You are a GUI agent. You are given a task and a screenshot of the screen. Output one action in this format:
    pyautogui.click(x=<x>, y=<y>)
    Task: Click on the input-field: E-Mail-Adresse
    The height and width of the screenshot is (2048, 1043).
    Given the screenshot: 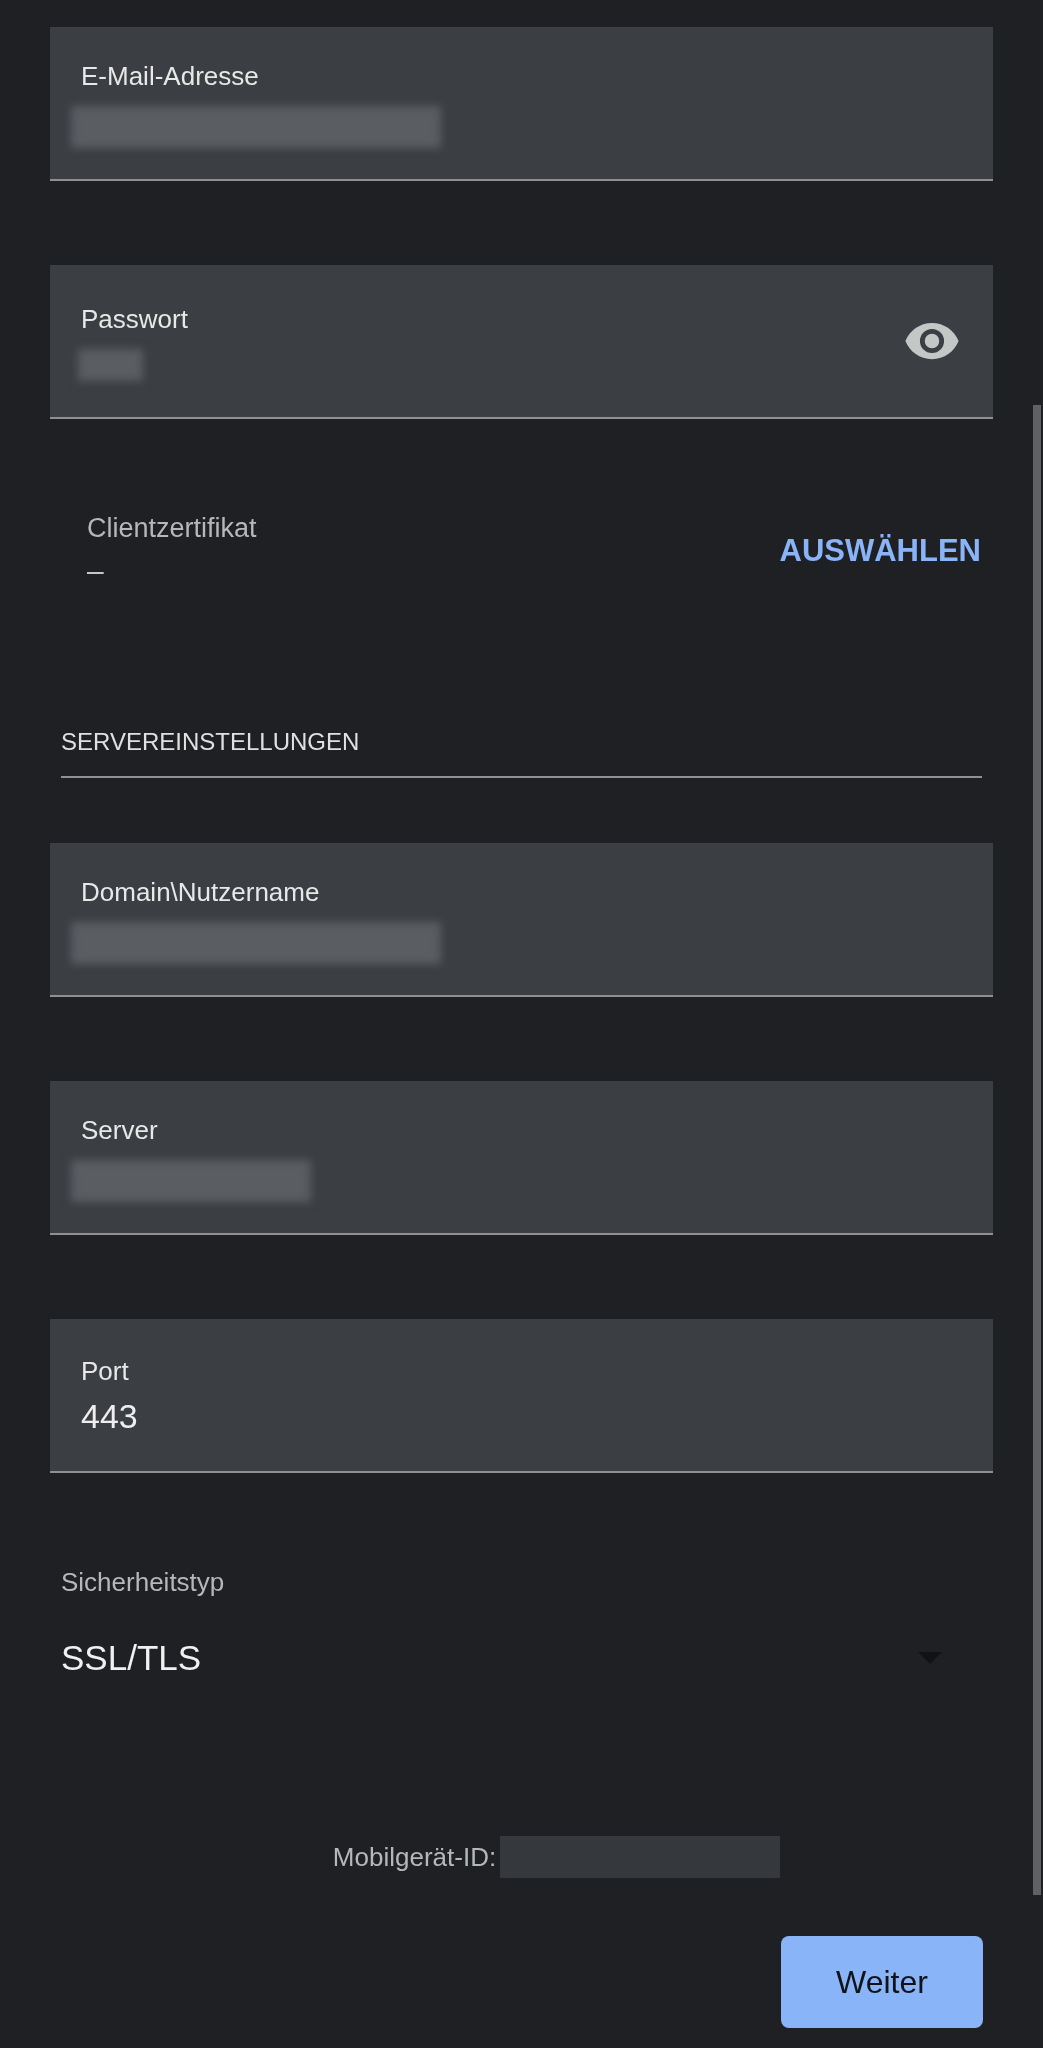 What is the action you would take?
    pyautogui.click(x=521, y=104)
    